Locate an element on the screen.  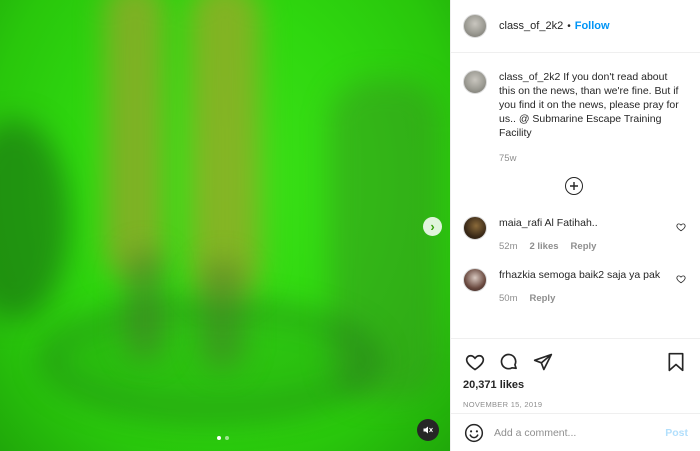
comment-icon is located at coordinates (508, 361).